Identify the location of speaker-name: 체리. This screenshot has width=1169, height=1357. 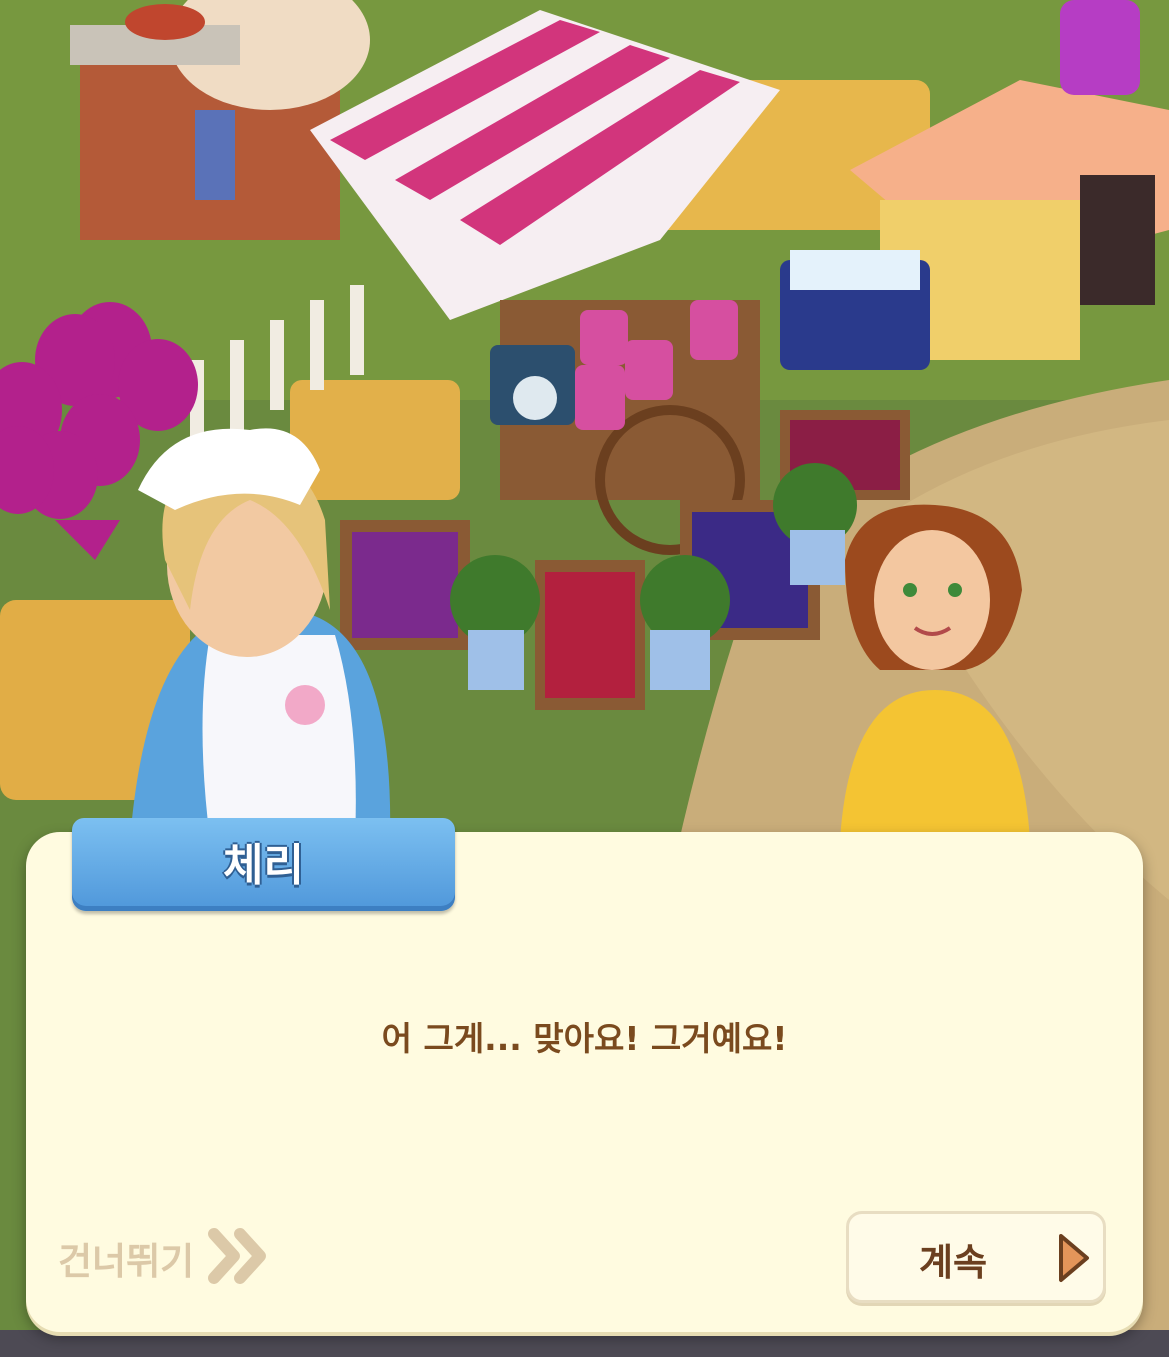
(263, 865).